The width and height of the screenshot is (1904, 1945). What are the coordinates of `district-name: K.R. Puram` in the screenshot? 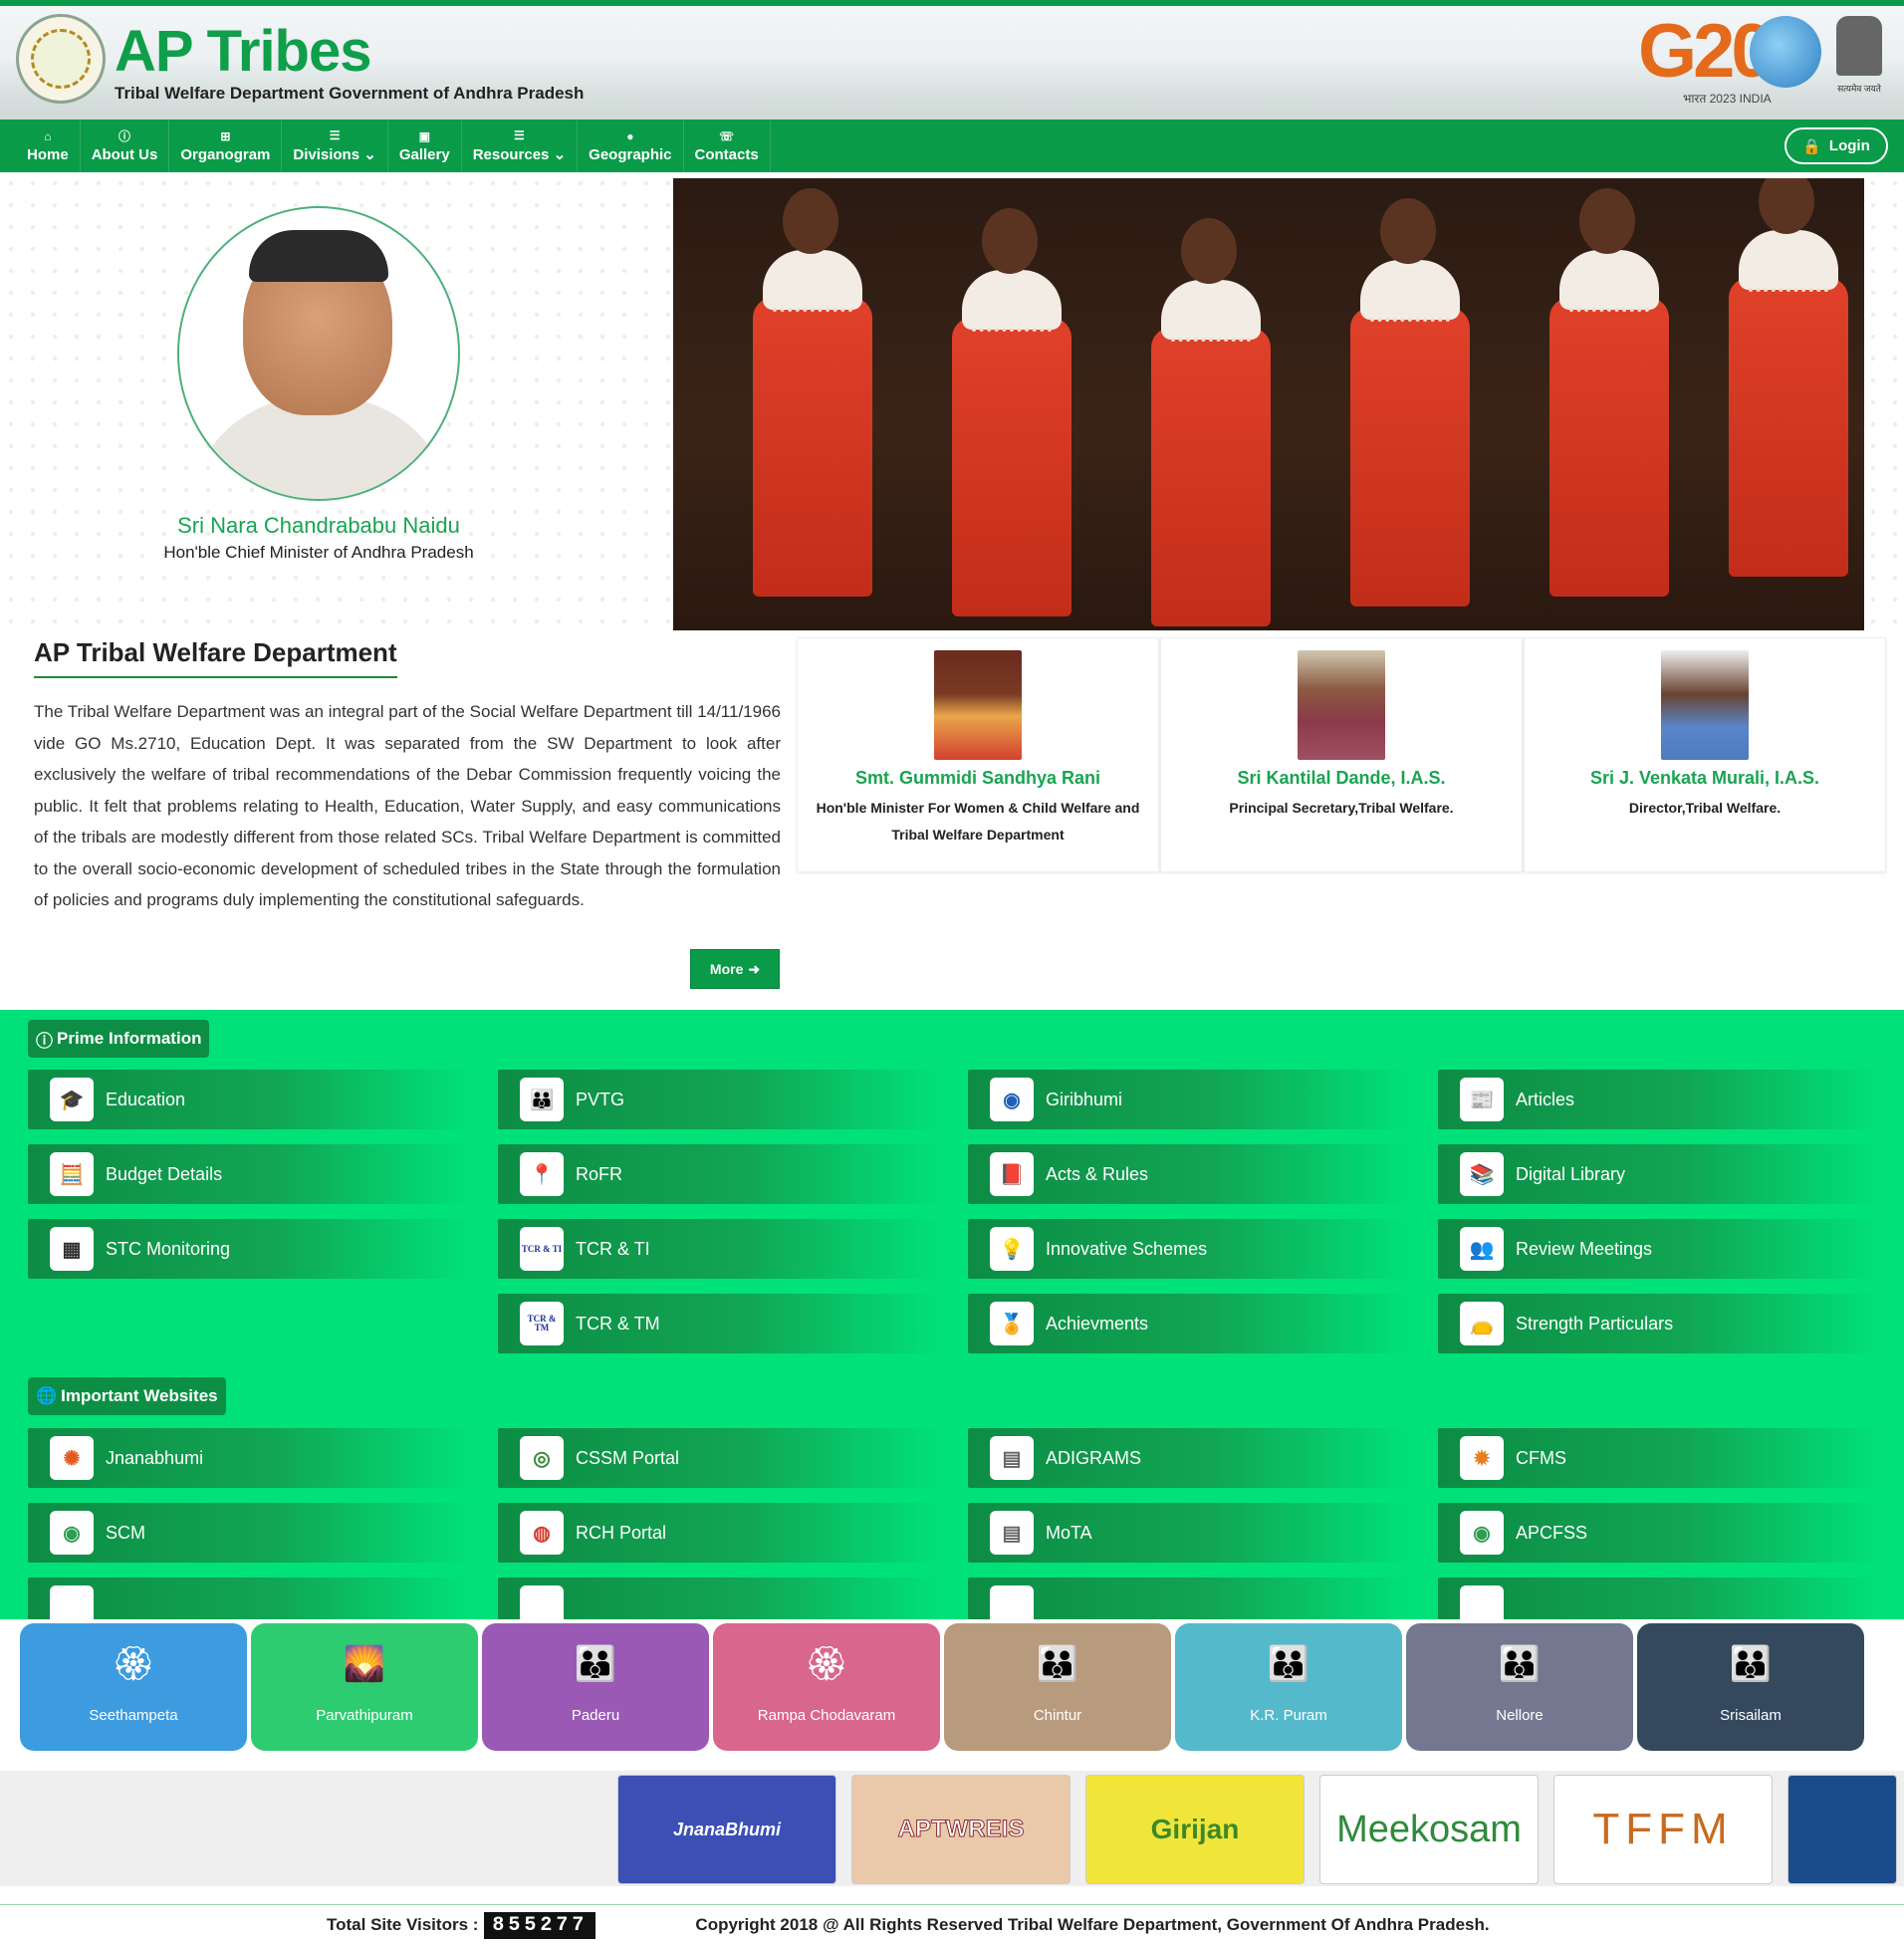 It's located at (1288, 1715).